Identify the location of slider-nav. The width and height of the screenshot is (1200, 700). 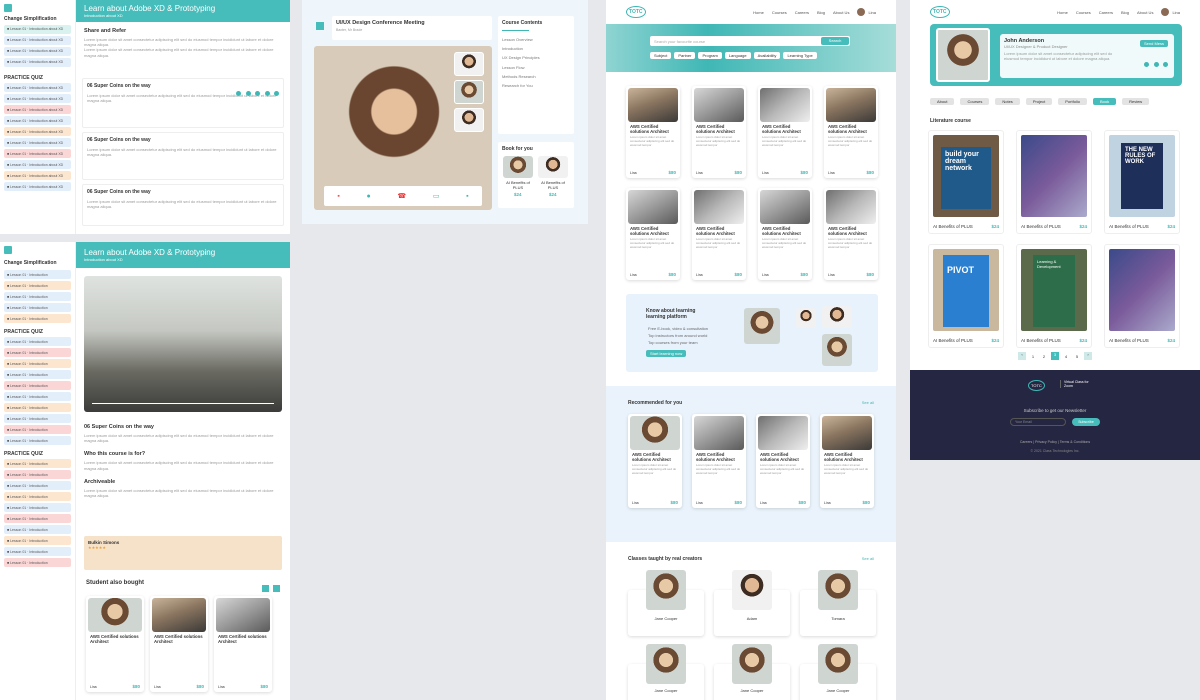
(270, 588).